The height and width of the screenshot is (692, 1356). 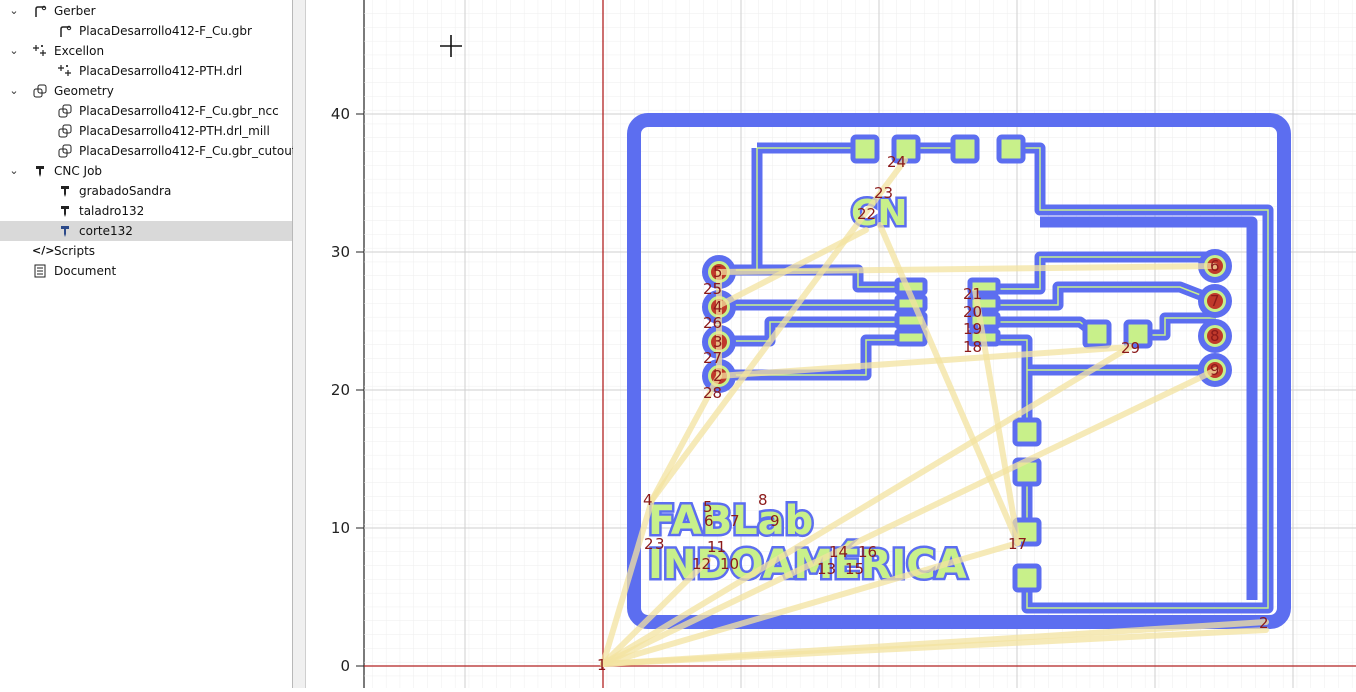 What do you see at coordinates (838, 552) in the screenshot?
I see `point-label: 14` at bounding box center [838, 552].